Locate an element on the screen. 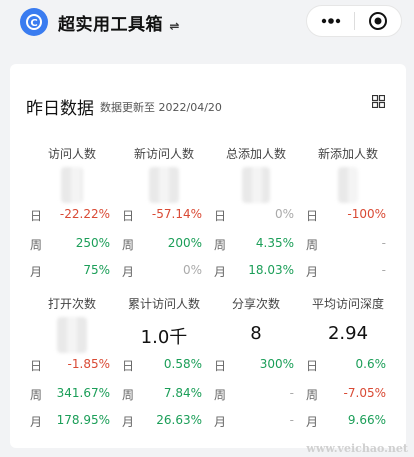 The width and height of the screenshot is (414, 457). metric-top_metrics-3: 新添加人数日 -100% 周 - 月 - is located at coordinates (348, 220).